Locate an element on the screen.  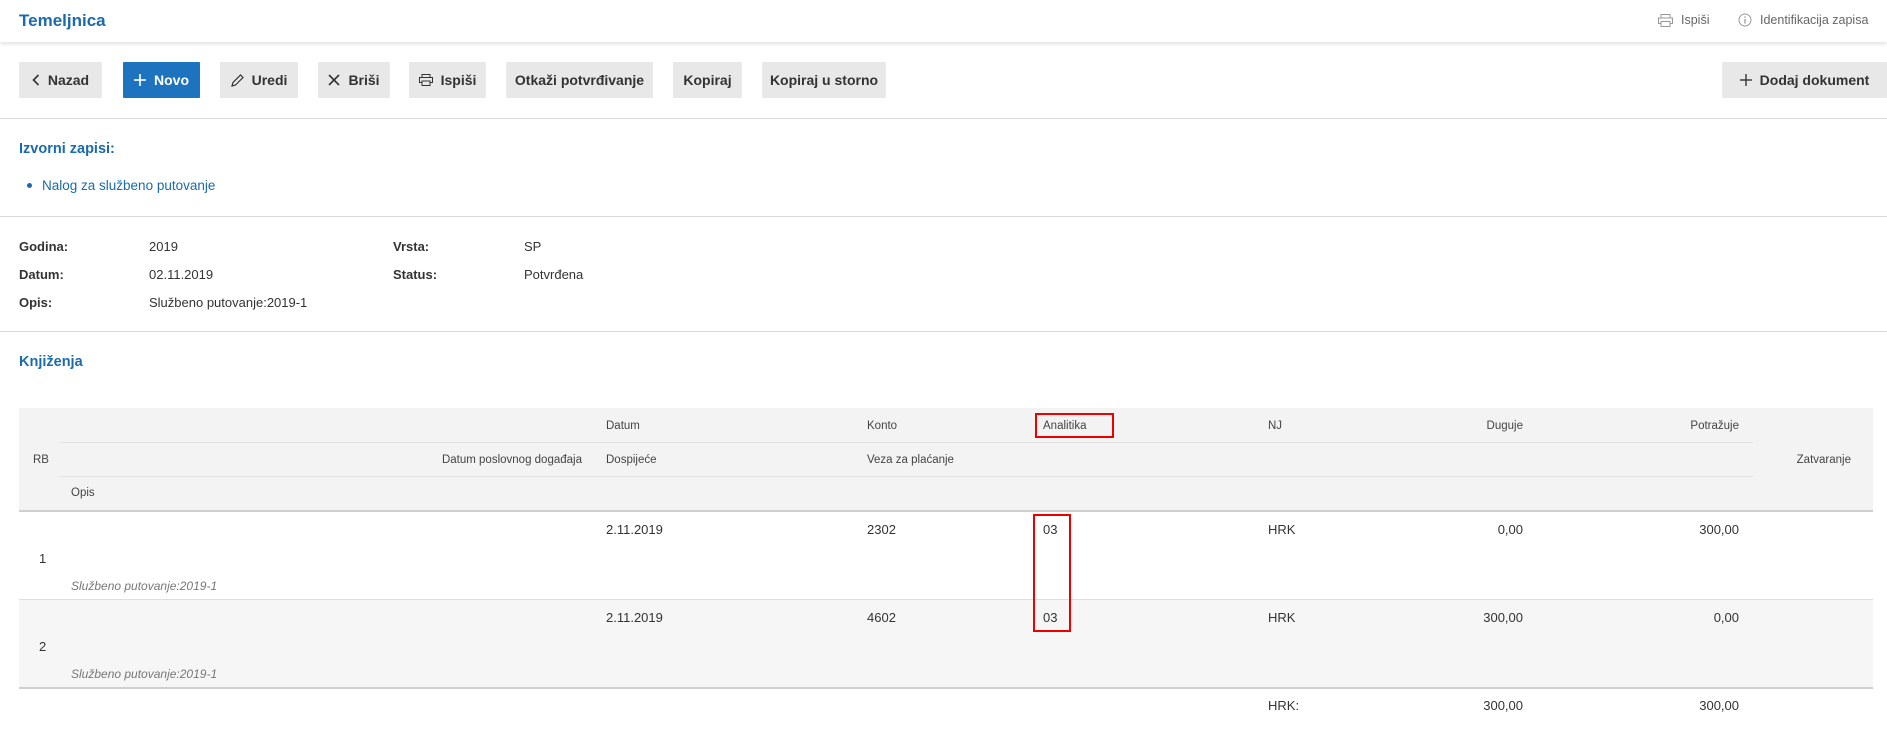
row-credit: 0,00 is located at coordinates (1726, 617).